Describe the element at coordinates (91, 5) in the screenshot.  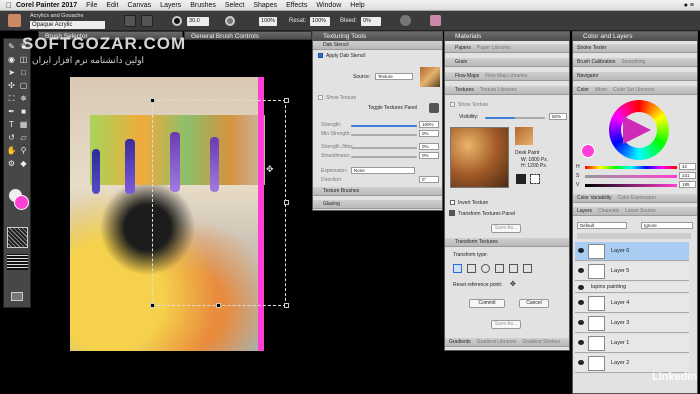
I see `menu-file: File` at that location.